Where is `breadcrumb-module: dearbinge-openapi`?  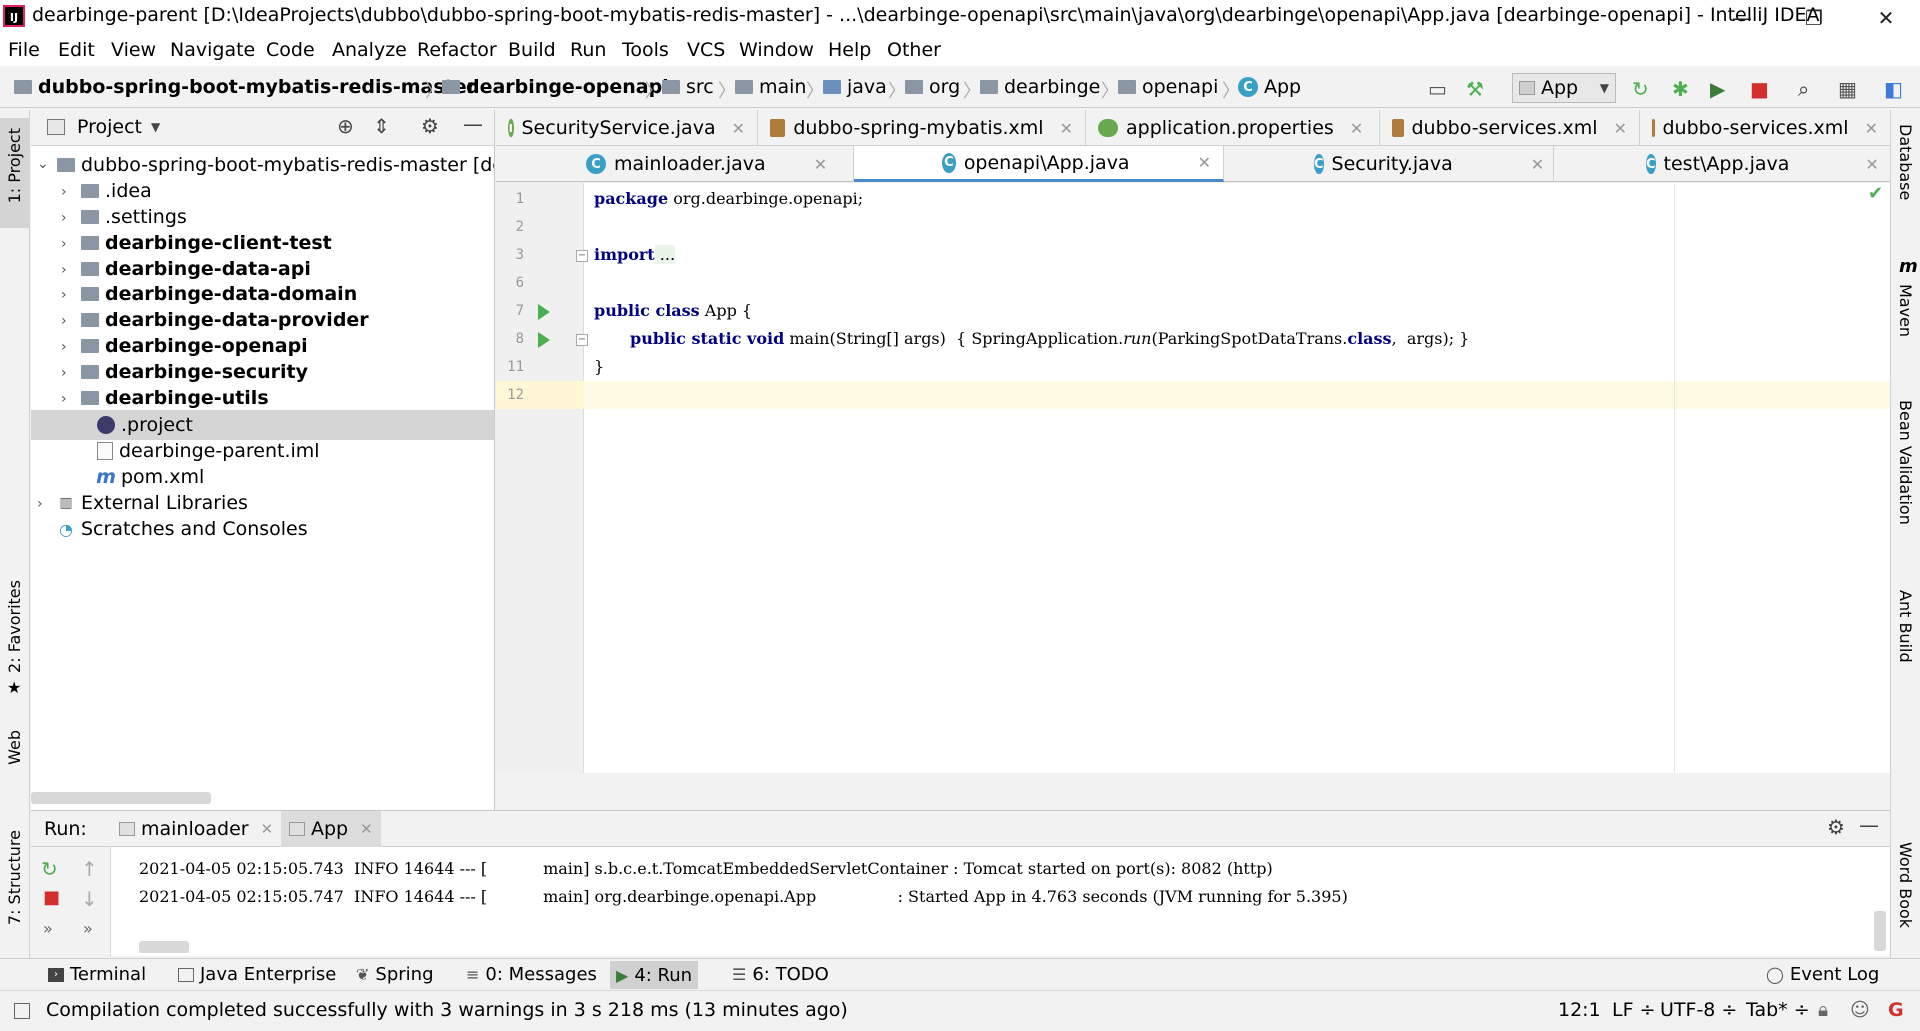 breadcrumb-module: dearbinge-openapi is located at coordinates (555, 87).